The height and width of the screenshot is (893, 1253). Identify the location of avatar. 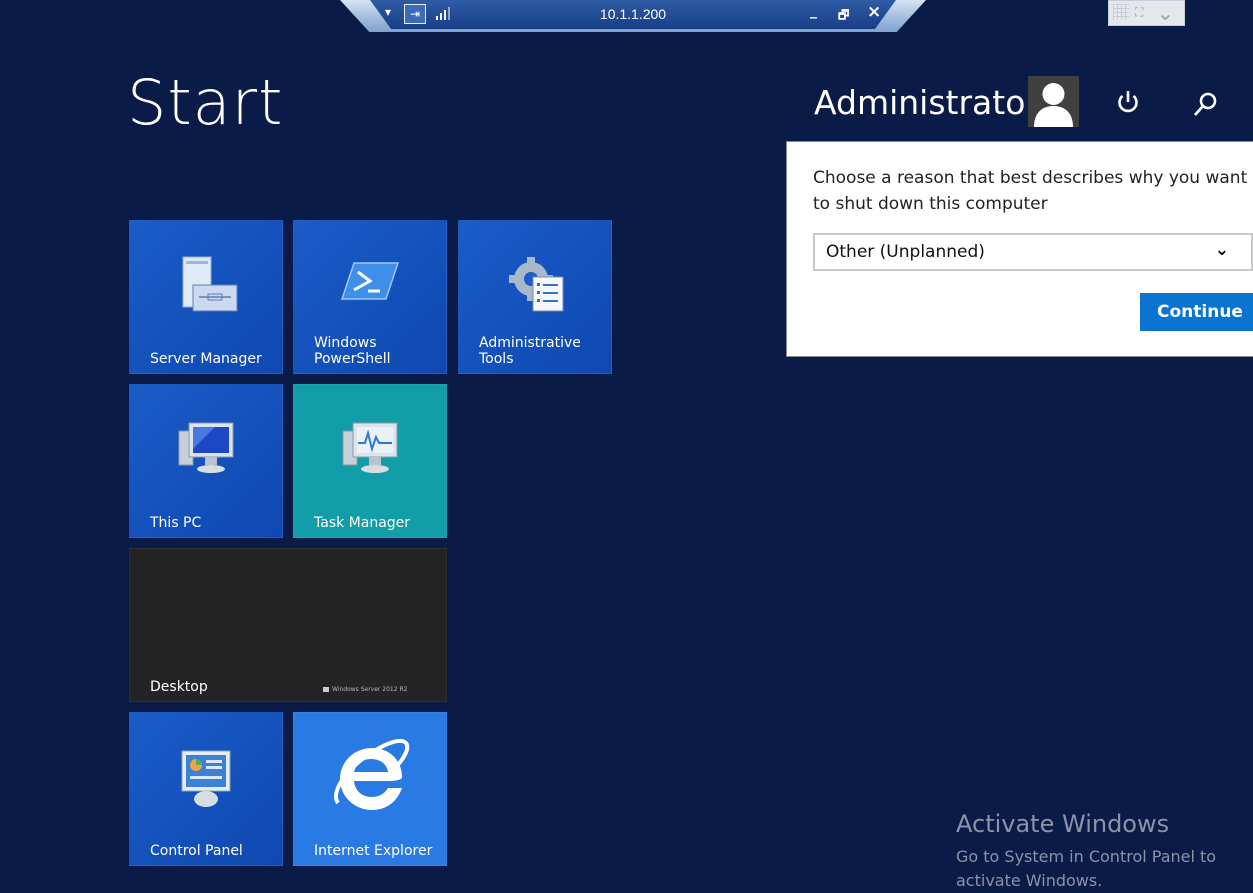
(1053, 101).